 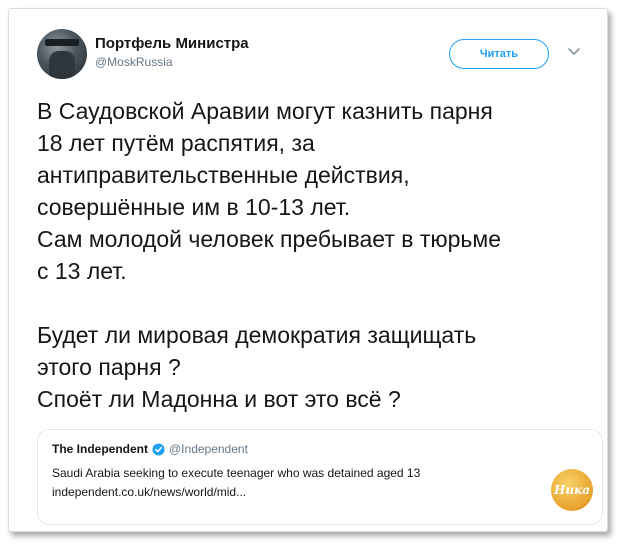 What do you see at coordinates (499, 54) in the screenshot?
I see `follow-button: Читать` at bounding box center [499, 54].